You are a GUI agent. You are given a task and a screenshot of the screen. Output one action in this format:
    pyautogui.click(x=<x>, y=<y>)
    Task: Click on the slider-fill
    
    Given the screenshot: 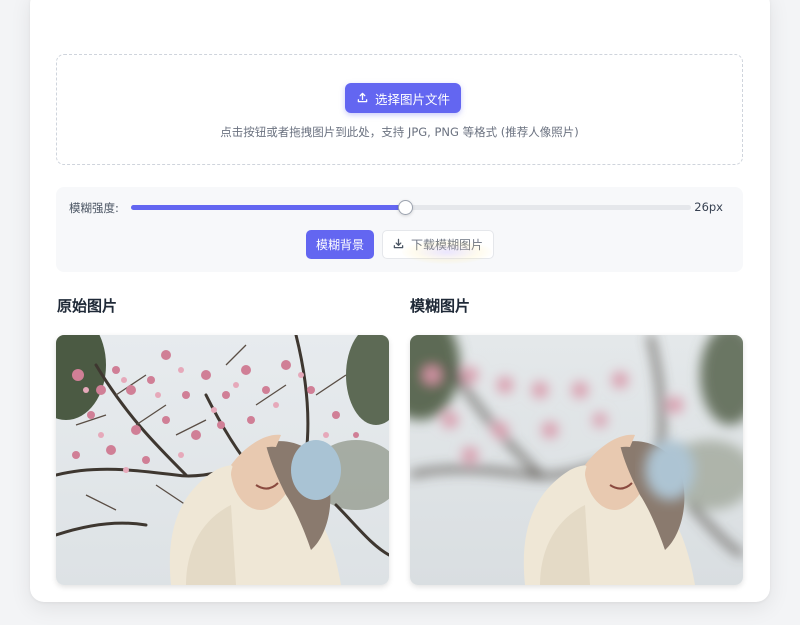 What is the action you would take?
    pyautogui.click(x=268, y=207)
    